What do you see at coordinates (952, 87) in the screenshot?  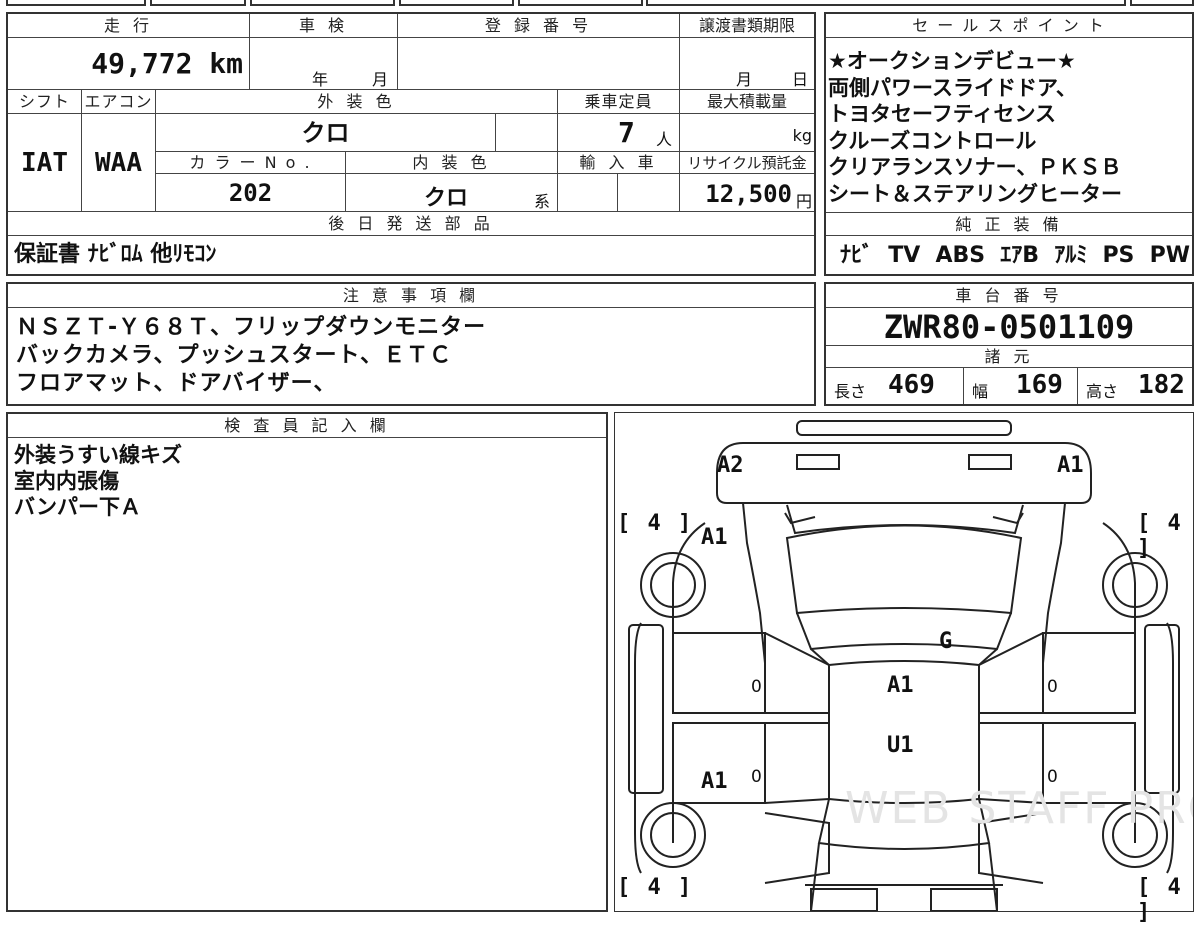 I see `sales-point-line: 両側パワースライドドア、` at bounding box center [952, 87].